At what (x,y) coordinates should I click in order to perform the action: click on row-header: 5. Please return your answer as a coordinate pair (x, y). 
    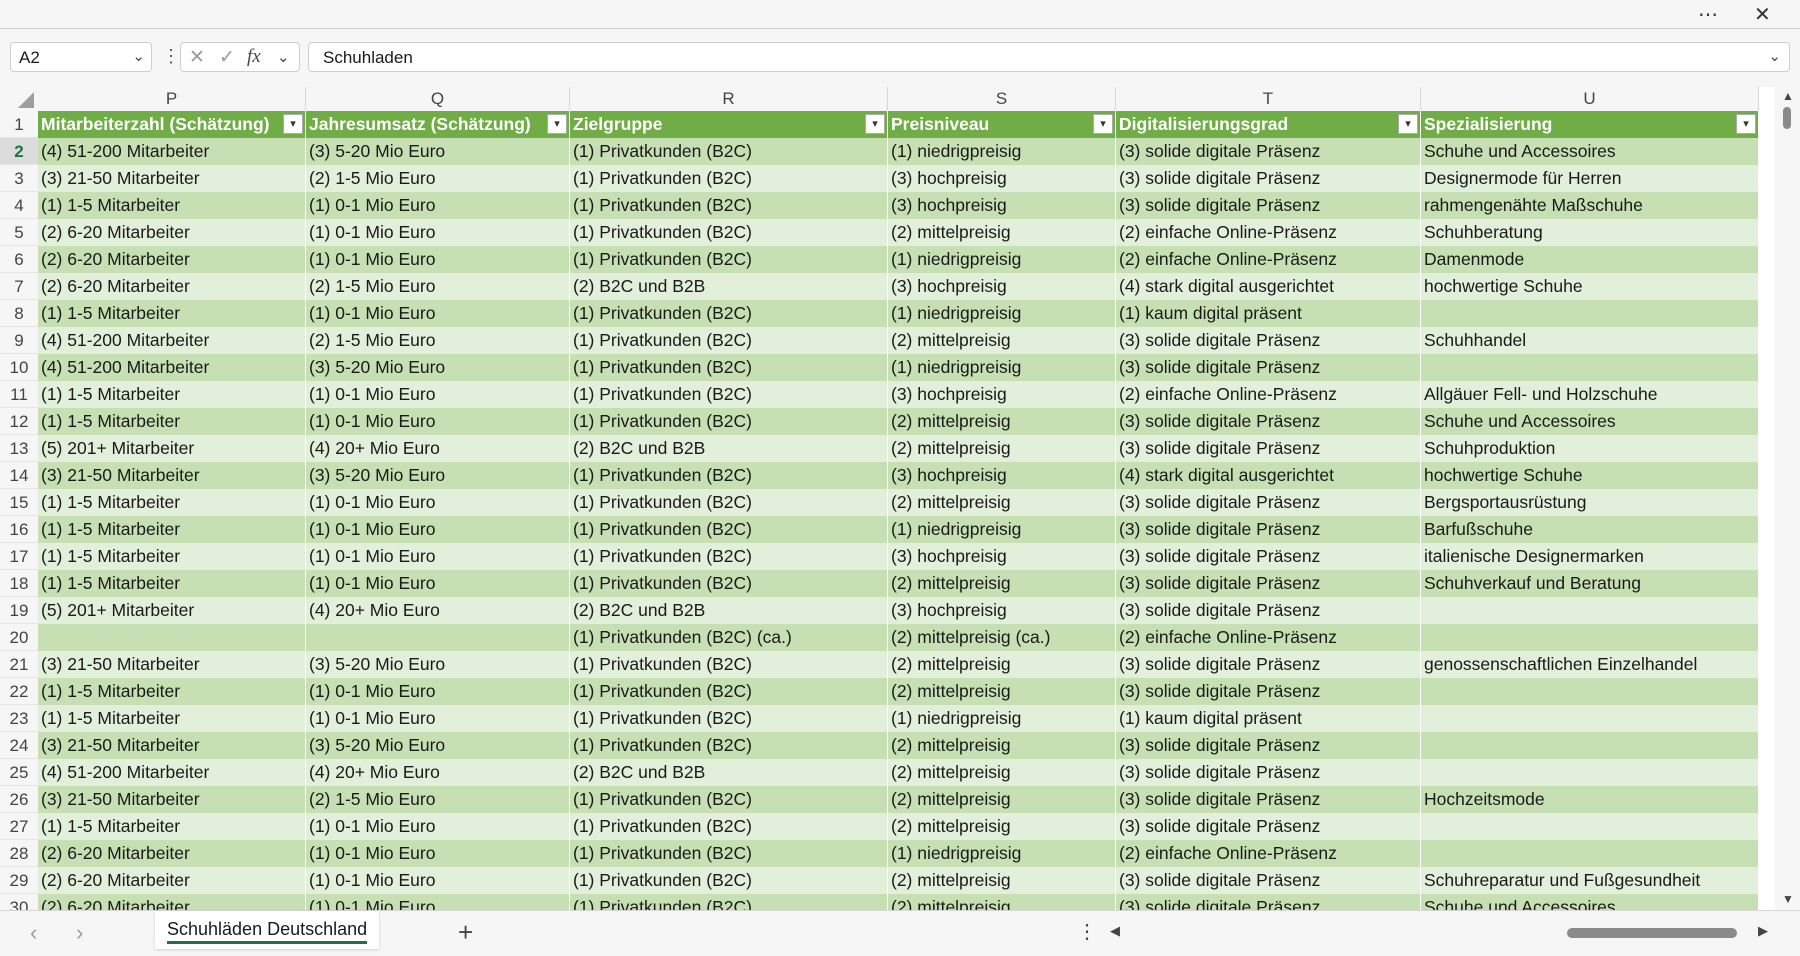
    Looking at the image, I should click on (19, 232).